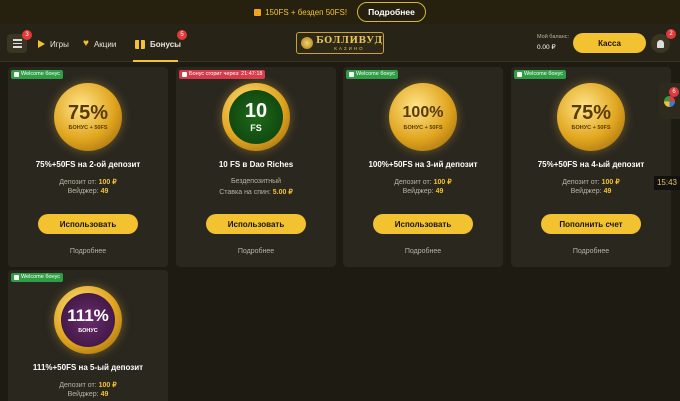  I want to click on bonuses-badge: 5, so click(182, 35).